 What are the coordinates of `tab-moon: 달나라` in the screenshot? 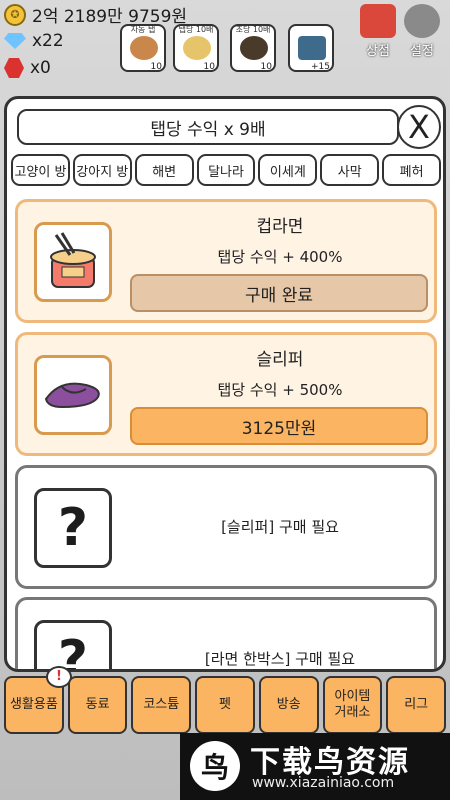 It's located at (226, 170).